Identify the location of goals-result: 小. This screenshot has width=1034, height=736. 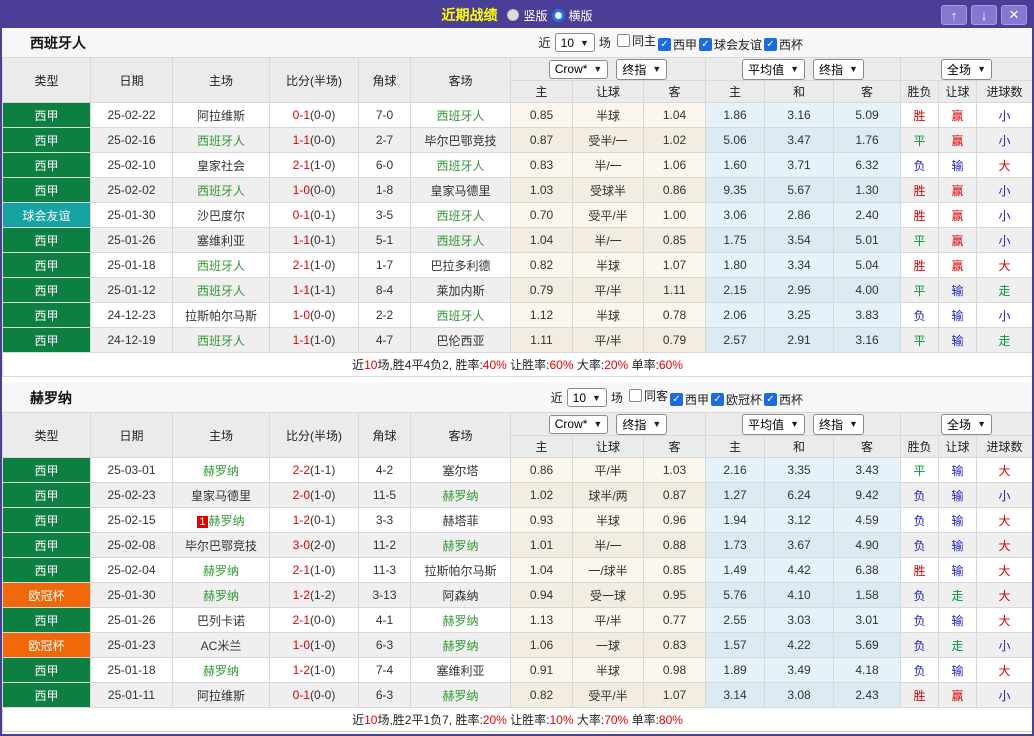
(1004, 695).